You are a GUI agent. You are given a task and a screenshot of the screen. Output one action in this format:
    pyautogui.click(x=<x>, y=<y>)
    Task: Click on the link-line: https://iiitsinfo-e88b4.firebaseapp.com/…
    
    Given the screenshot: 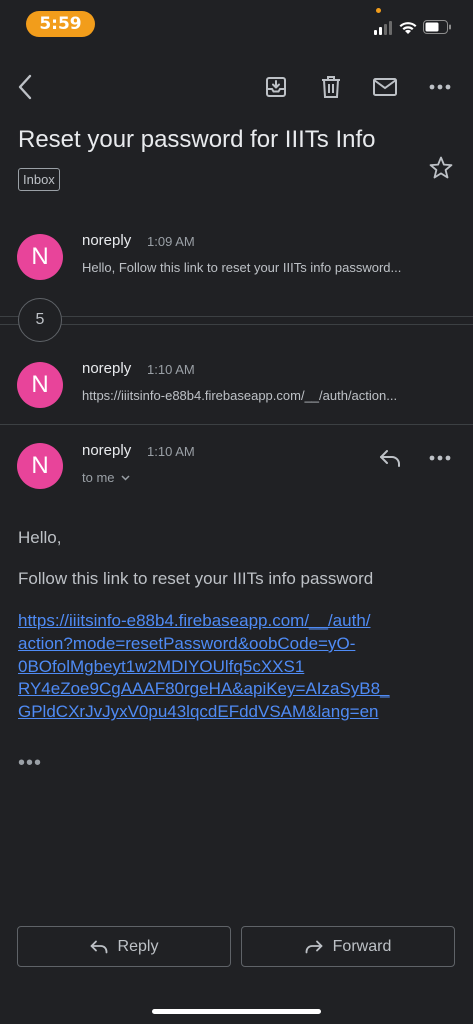 What is the action you would take?
    pyautogui.click(x=194, y=620)
    